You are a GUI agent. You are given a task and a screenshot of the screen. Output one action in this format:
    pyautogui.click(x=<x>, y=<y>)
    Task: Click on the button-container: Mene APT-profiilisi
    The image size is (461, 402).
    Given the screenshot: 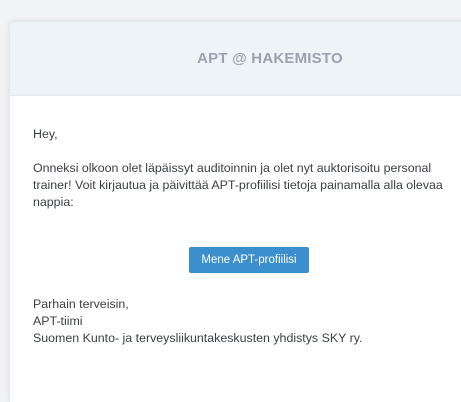 What is the action you would take?
    pyautogui.click(x=240, y=260)
    